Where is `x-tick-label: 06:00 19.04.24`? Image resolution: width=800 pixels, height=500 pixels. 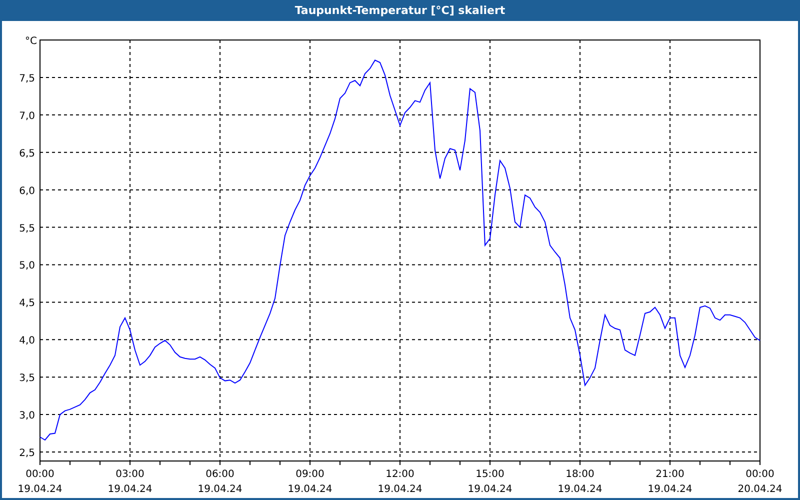
x-tick-label: 06:00 19.04.24 is located at coordinates (220, 482).